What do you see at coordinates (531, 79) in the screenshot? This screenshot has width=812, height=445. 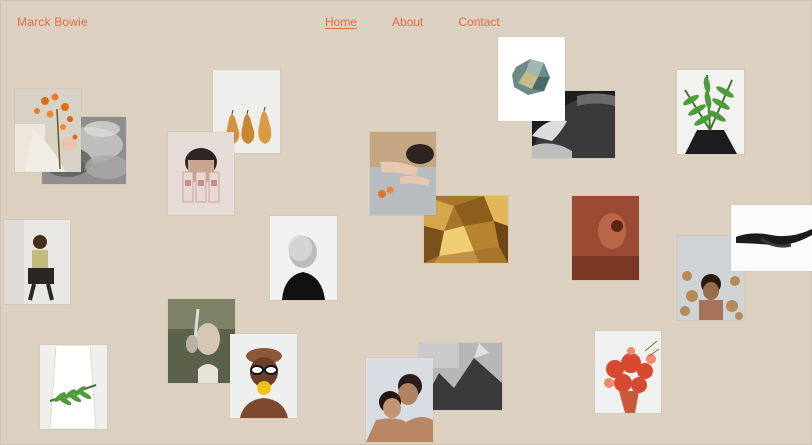 I see `gallery-image-stone` at bounding box center [531, 79].